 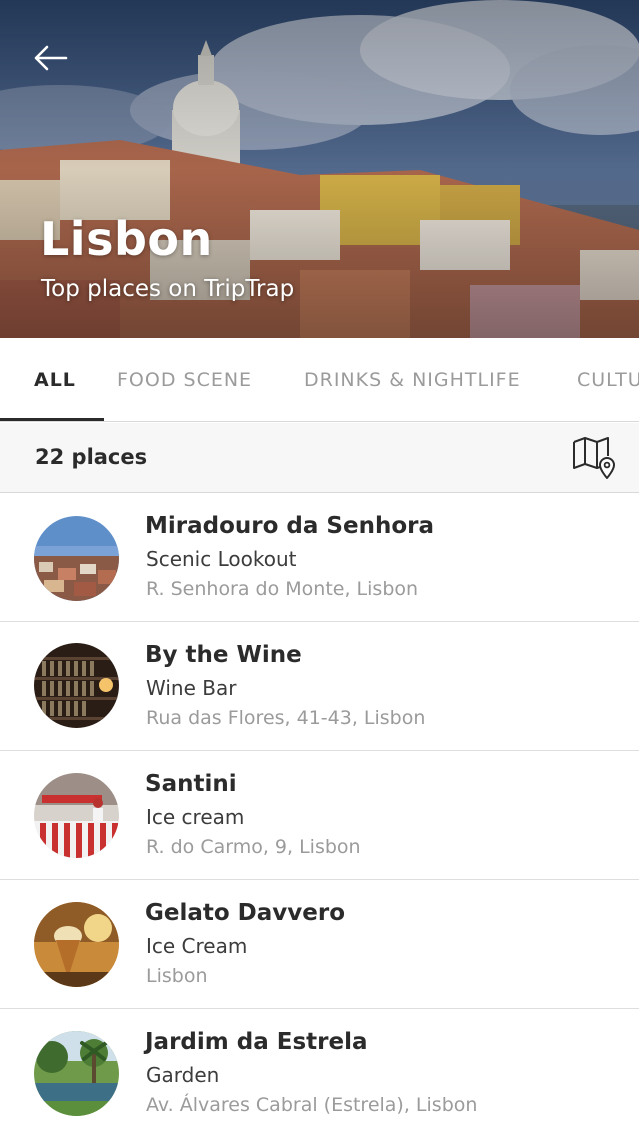 I want to click on list-item: Gelato Davvero Ice Cream Lisbon, so click(x=319, y=944).